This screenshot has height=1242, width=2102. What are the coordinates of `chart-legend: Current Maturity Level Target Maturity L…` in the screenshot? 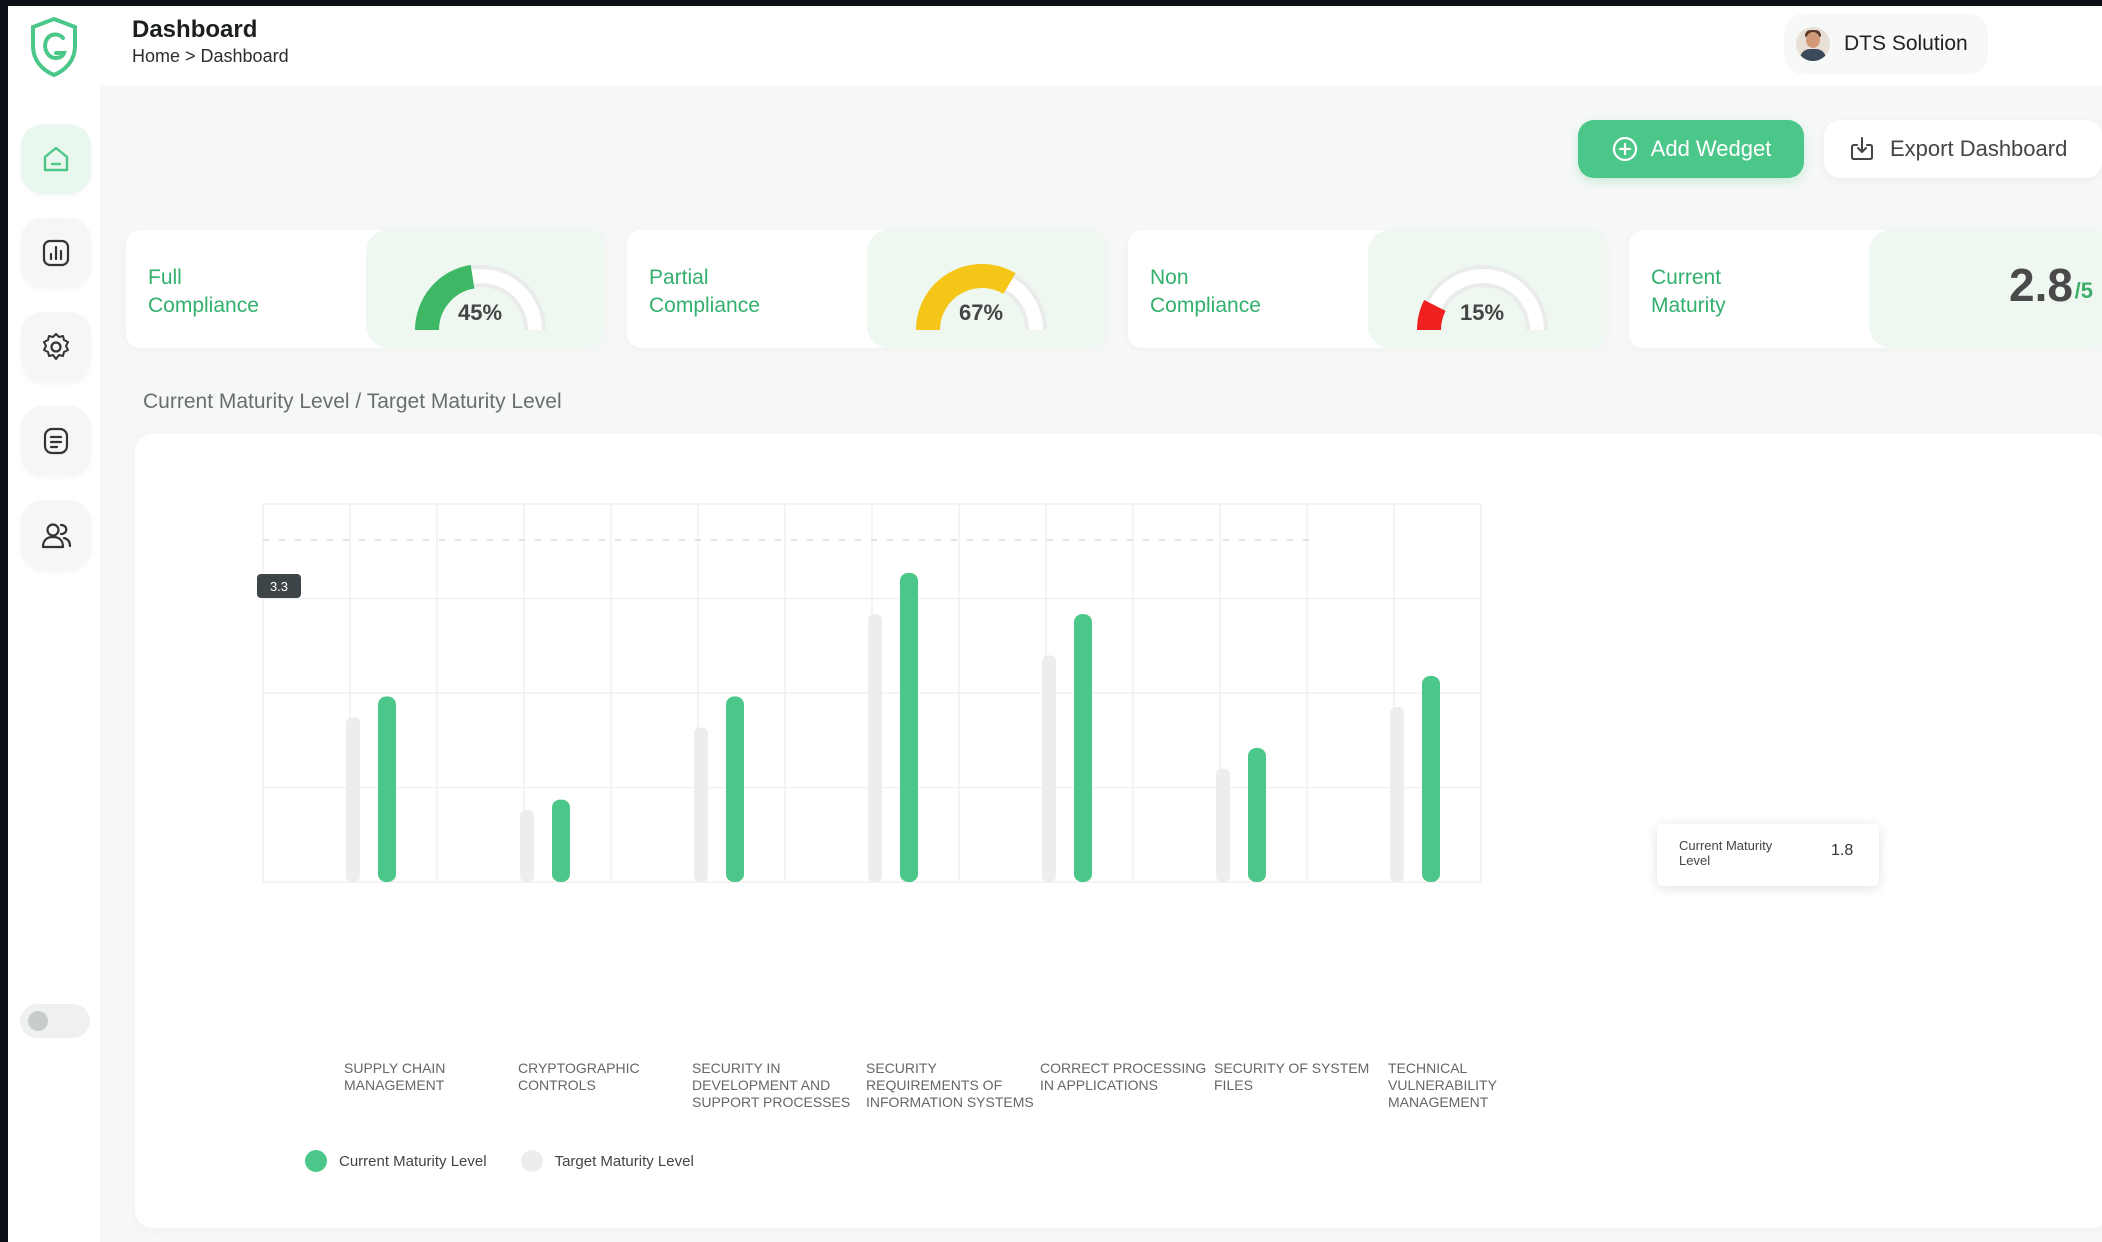 It's located at (509, 1161).